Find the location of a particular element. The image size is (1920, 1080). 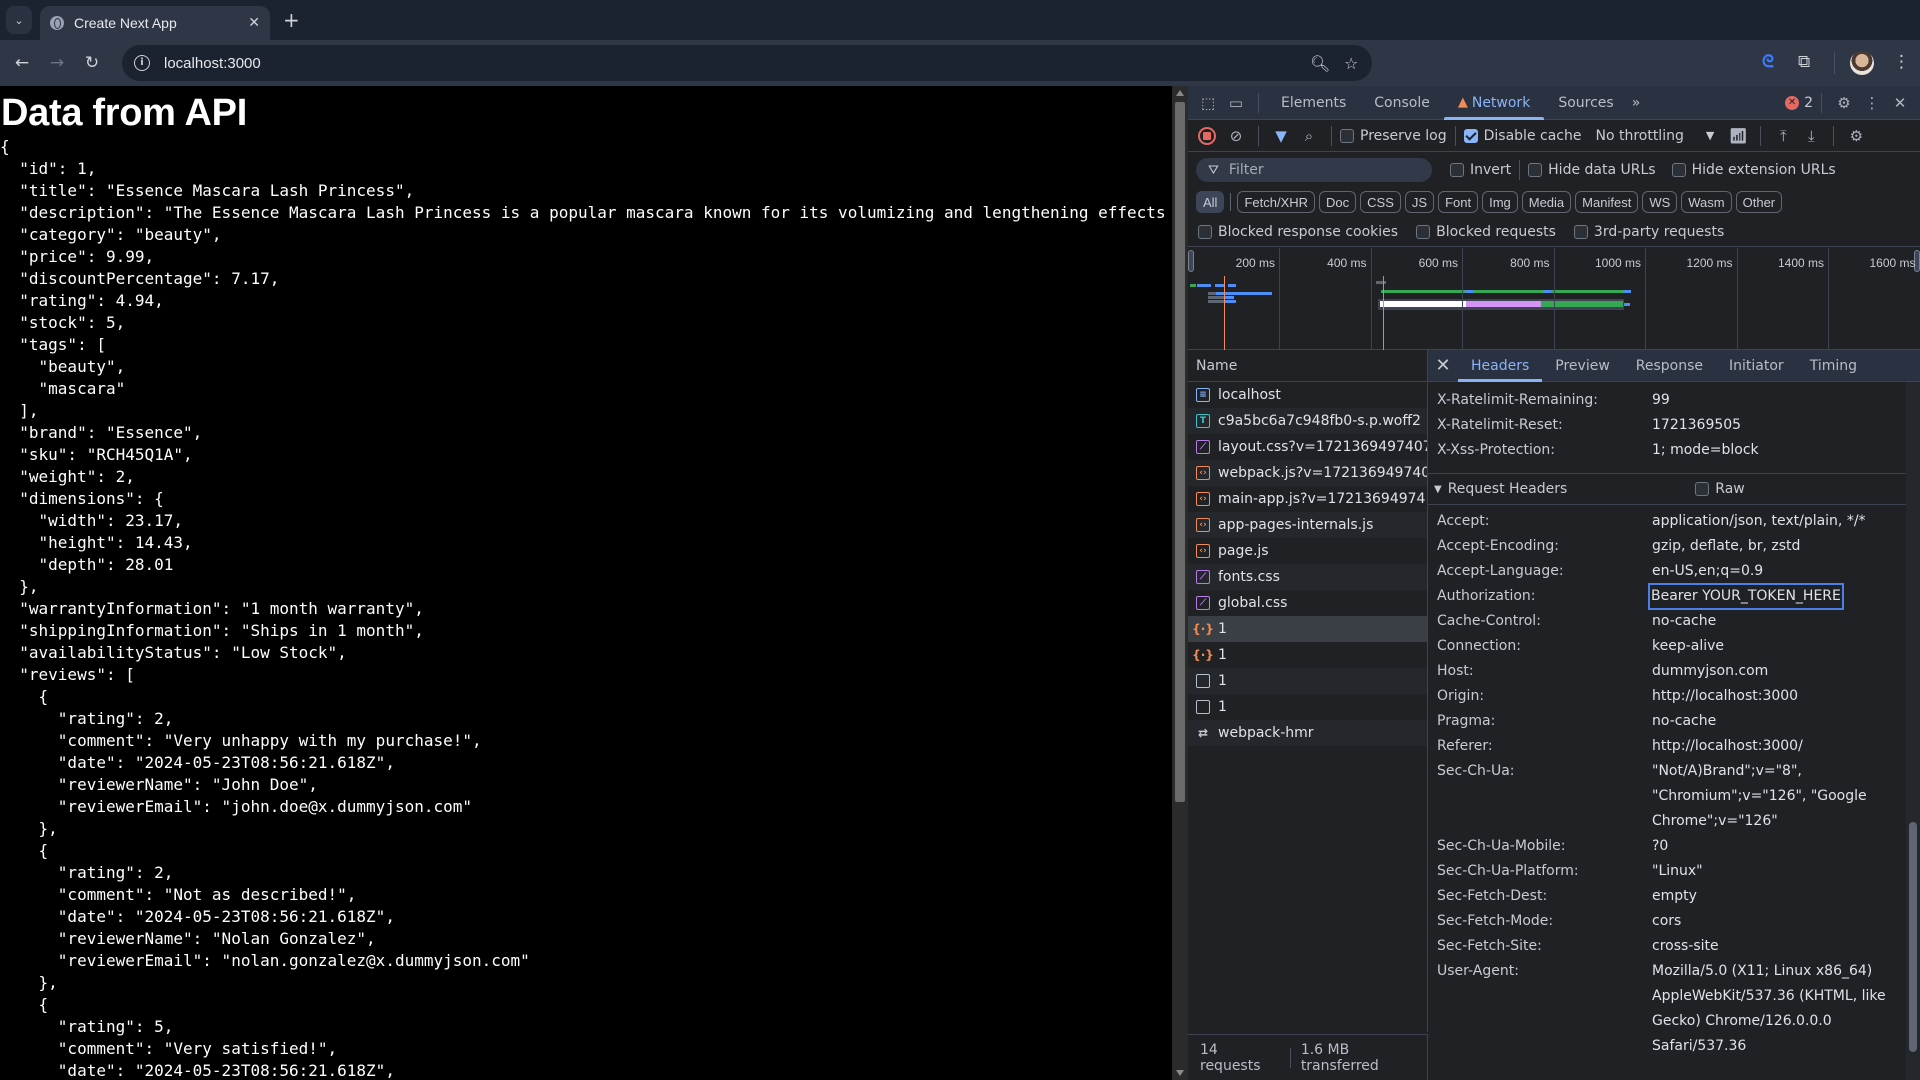

header-value-selected: Bearer YOUR_TOKEN_HERE is located at coordinates (1746, 596).